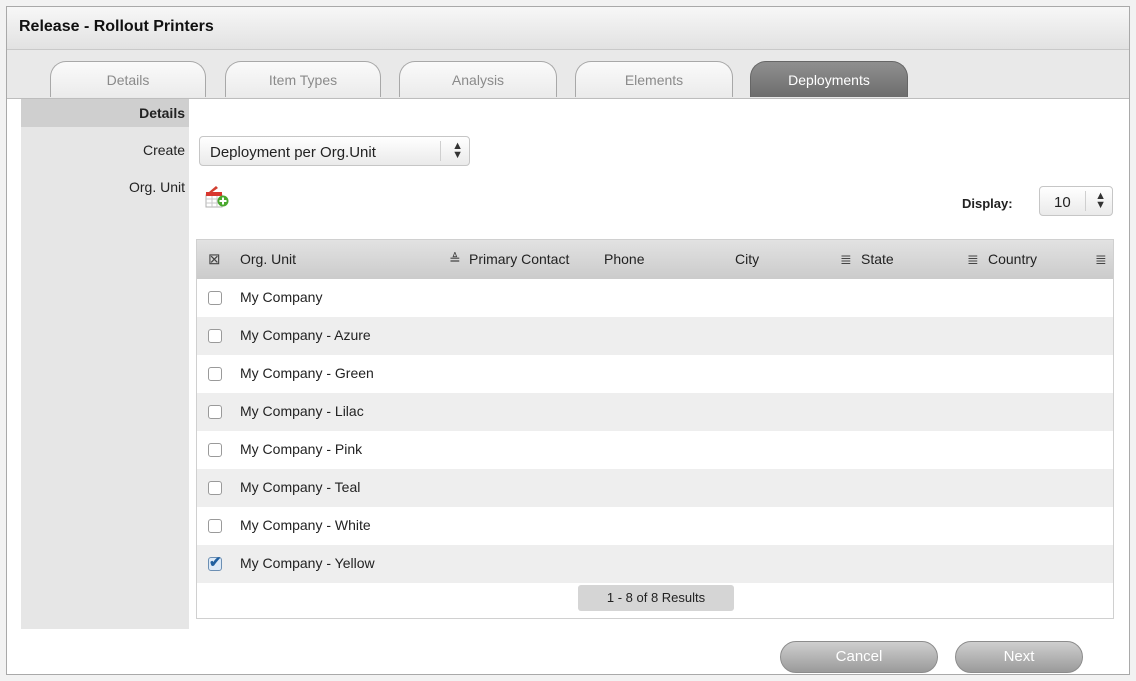 The image size is (1136, 681). I want to click on org-unit-cell: My Company - Pink, so click(301, 449).